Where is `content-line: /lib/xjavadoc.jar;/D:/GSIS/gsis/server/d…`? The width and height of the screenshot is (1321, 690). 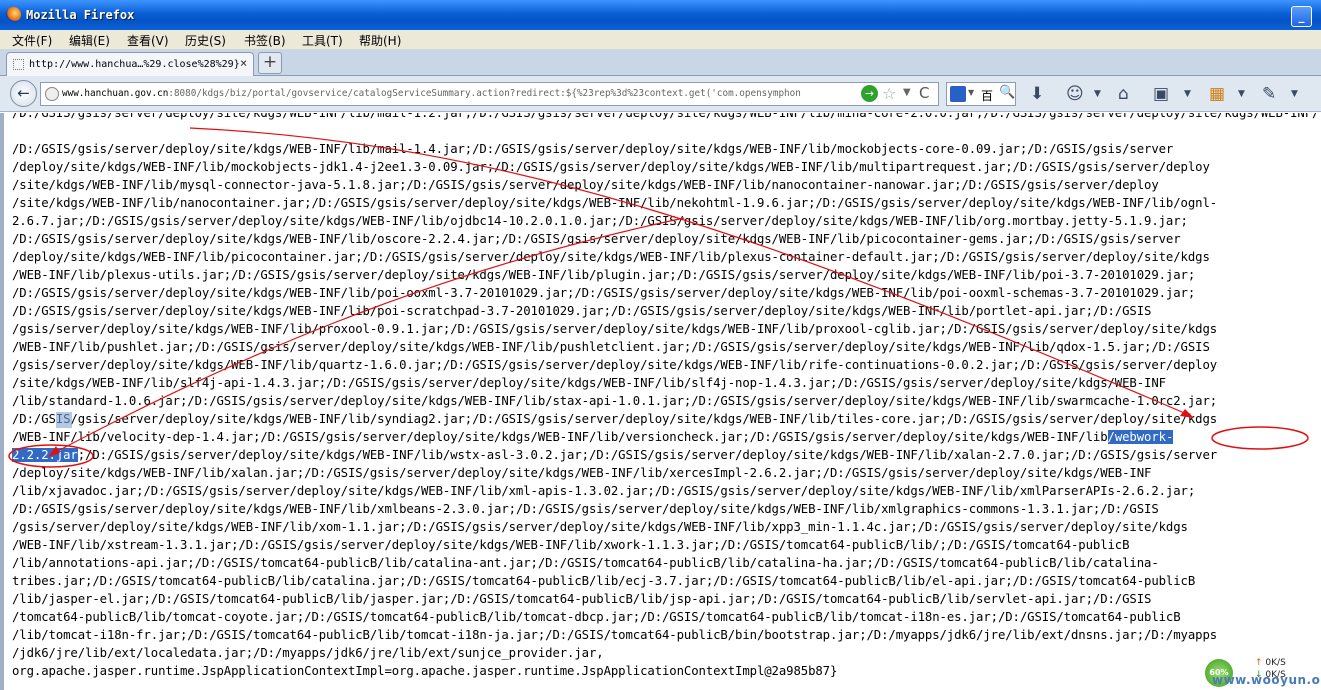 content-line: /lib/xjavadoc.jar;/D:/GSIS/gsis/server/d… is located at coordinates (604, 491).